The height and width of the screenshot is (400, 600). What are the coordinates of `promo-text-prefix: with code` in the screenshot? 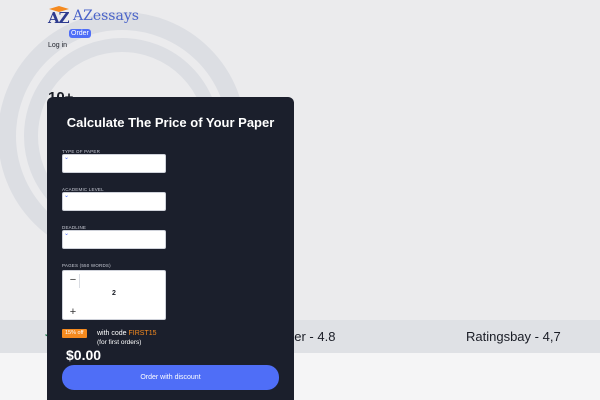 It's located at (112, 333).